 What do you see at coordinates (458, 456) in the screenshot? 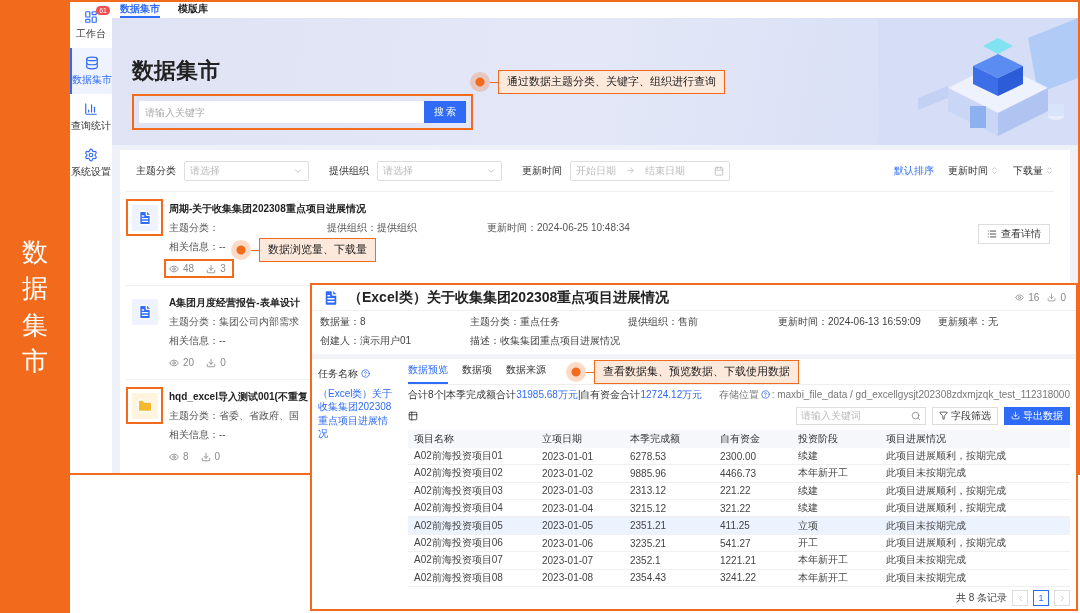
I see `table-cell-text: A02前海投资项目01` at bounding box center [458, 456].